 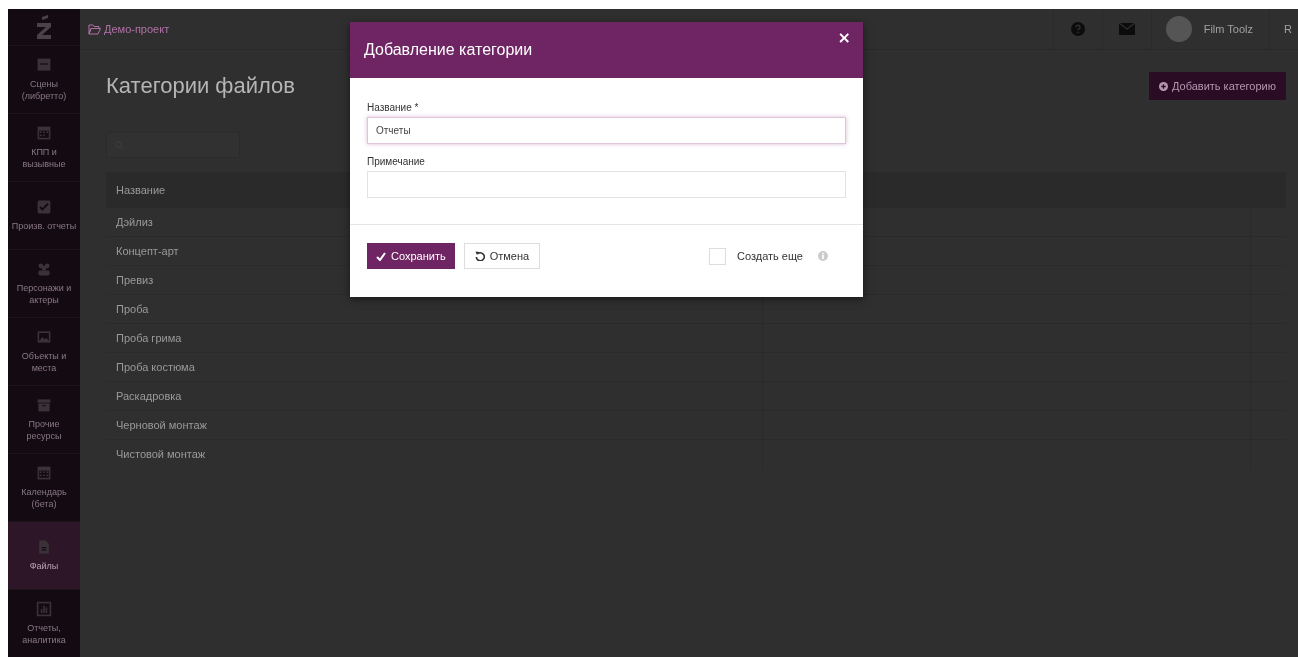 I want to click on language-selector: R, so click(x=1283, y=29).